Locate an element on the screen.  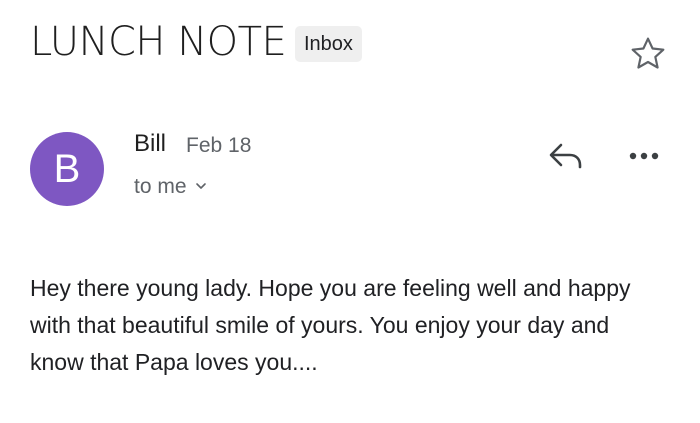
inbox-label-chip: Inbox is located at coordinates (328, 44).